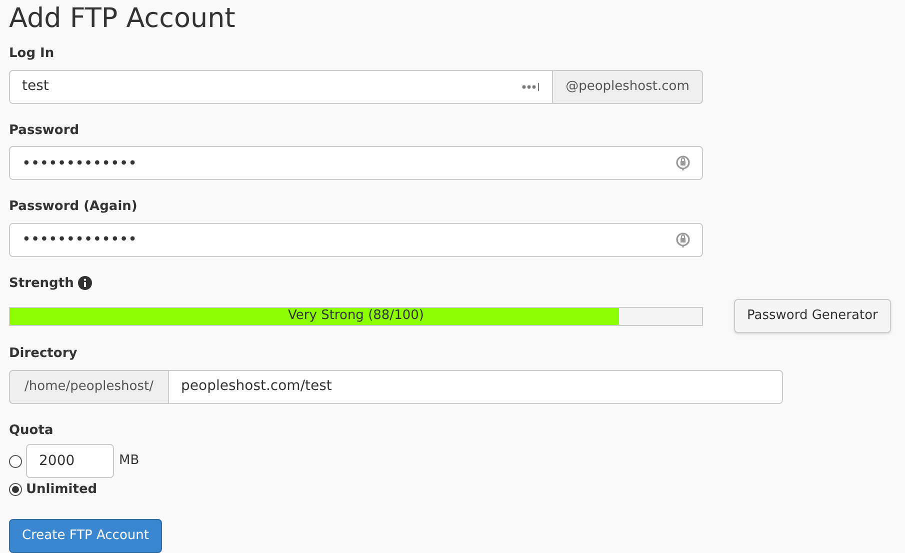 The image size is (905, 553). What do you see at coordinates (85, 283) in the screenshot?
I see `info-icon` at bounding box center [85, 283].